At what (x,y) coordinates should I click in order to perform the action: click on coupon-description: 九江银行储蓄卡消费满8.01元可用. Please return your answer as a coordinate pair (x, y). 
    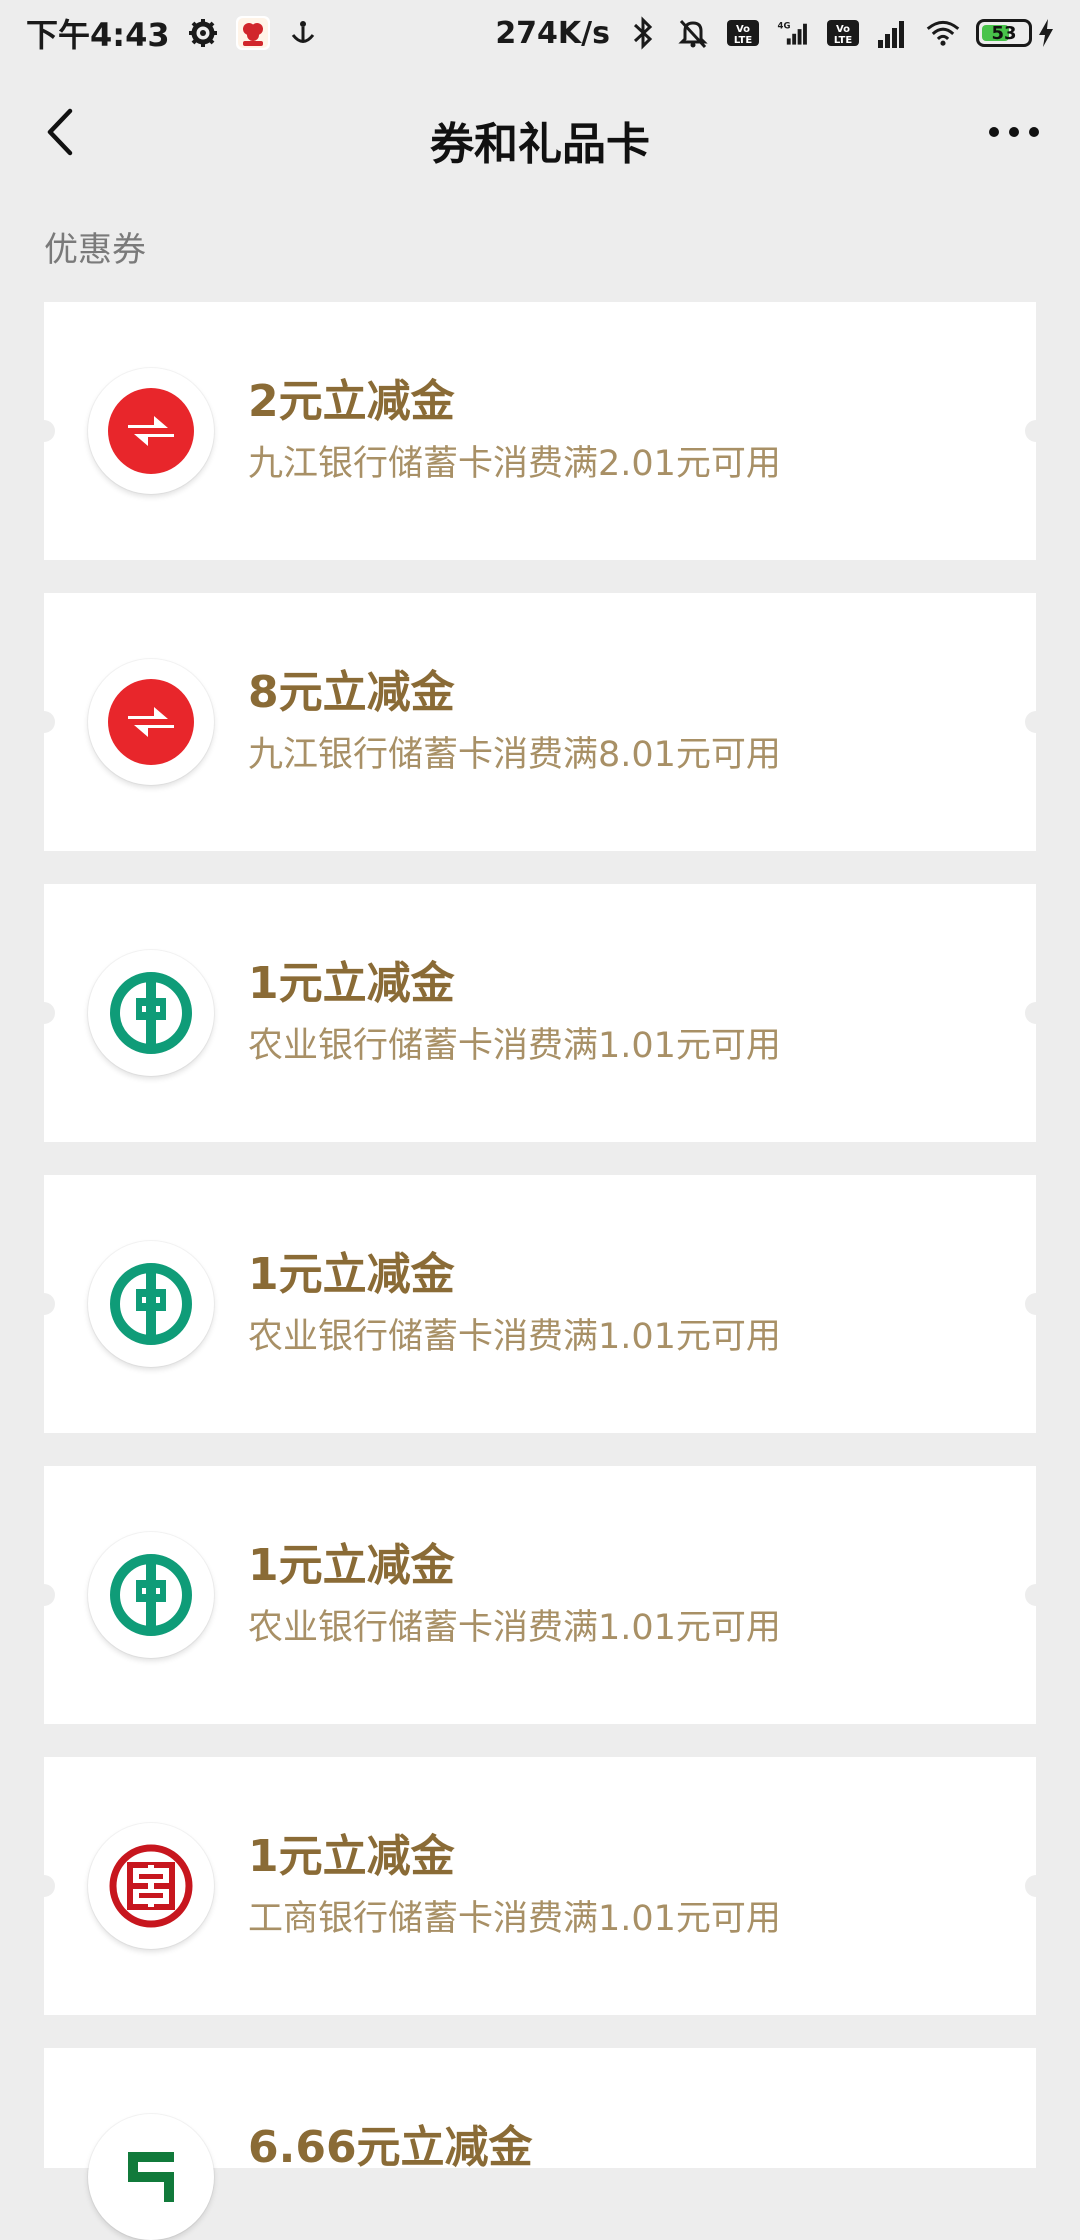
    Looking at the image, I should click on (514, 754).